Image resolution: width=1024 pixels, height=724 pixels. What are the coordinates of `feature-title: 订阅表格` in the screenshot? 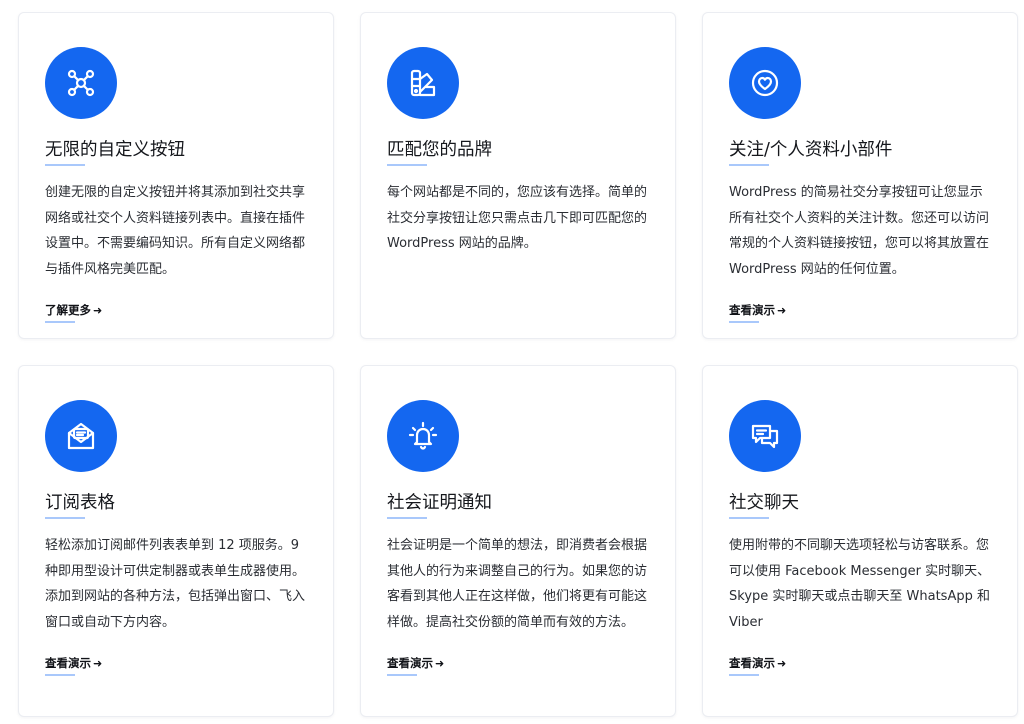 It's located at (80, 503).